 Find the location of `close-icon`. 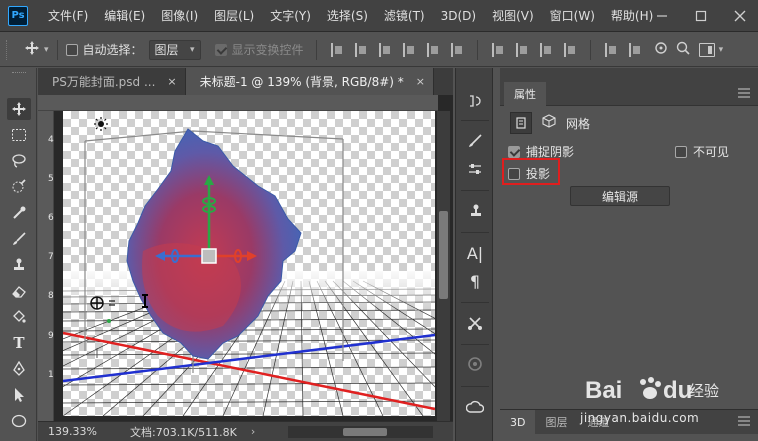

close-icon is located at coordinates (740, 16).